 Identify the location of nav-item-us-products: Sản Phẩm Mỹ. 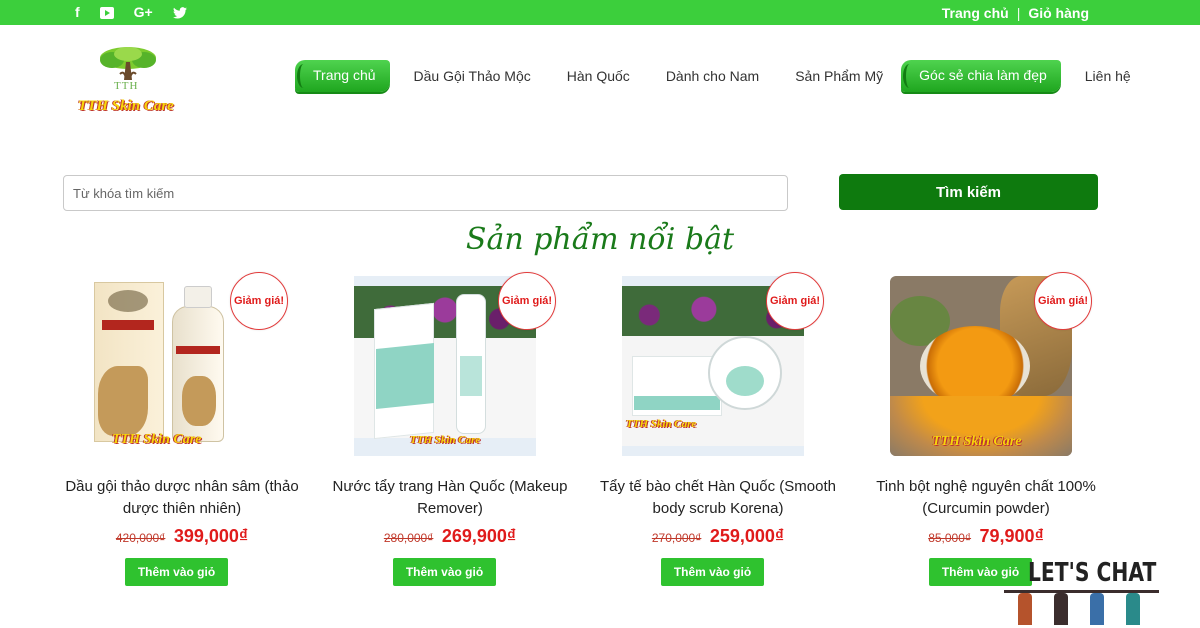
(839, 76).